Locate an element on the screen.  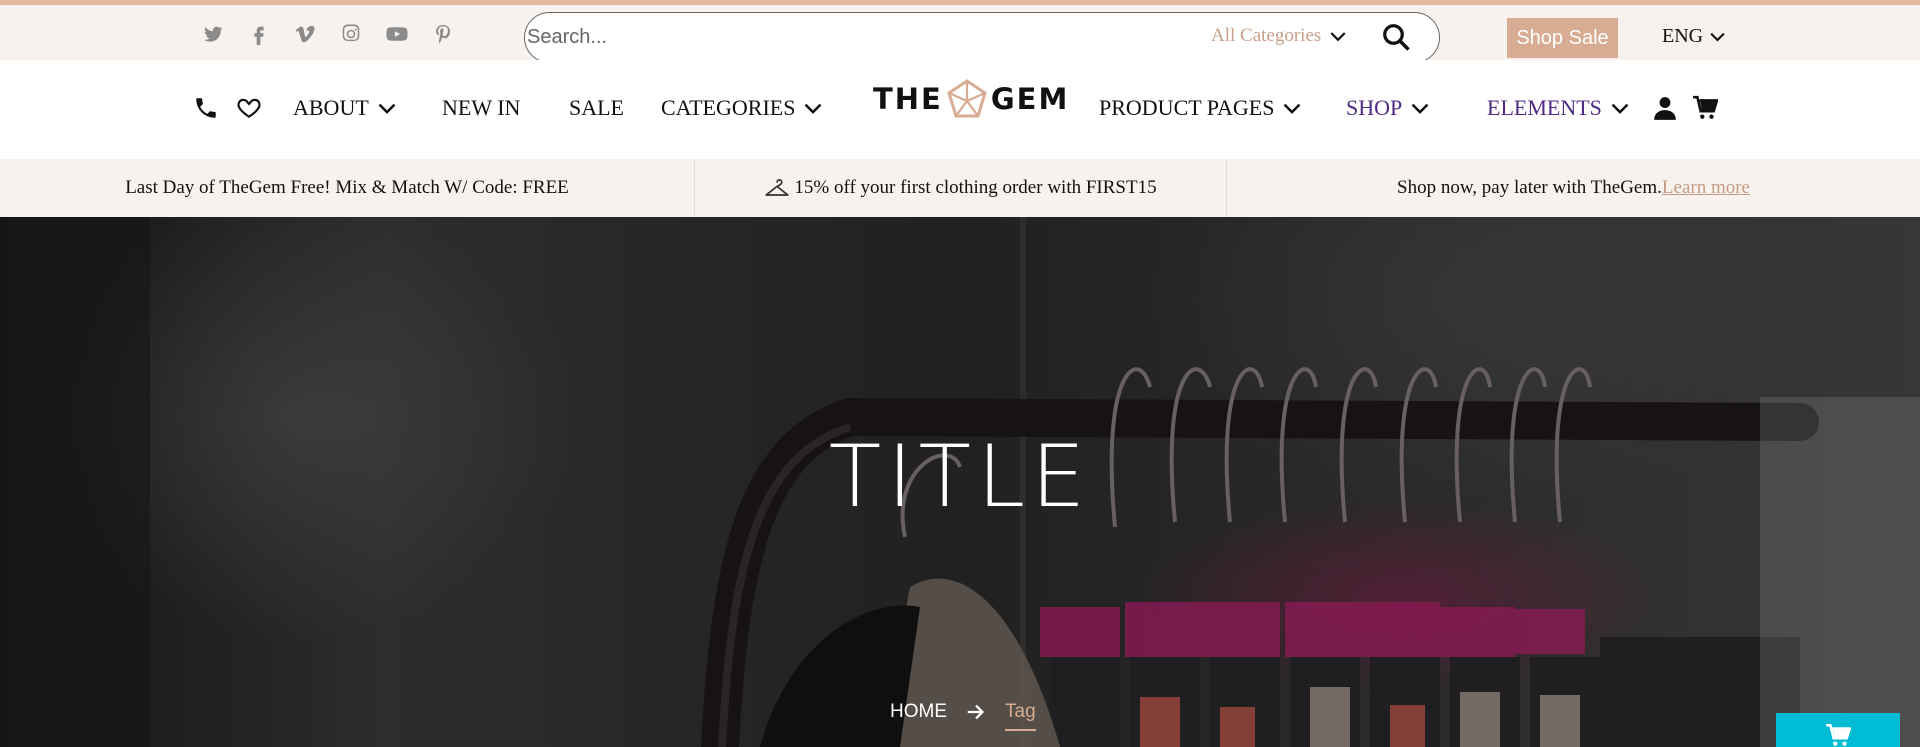
logo-text-gem: GEM is located at coordinates (1030, 99).